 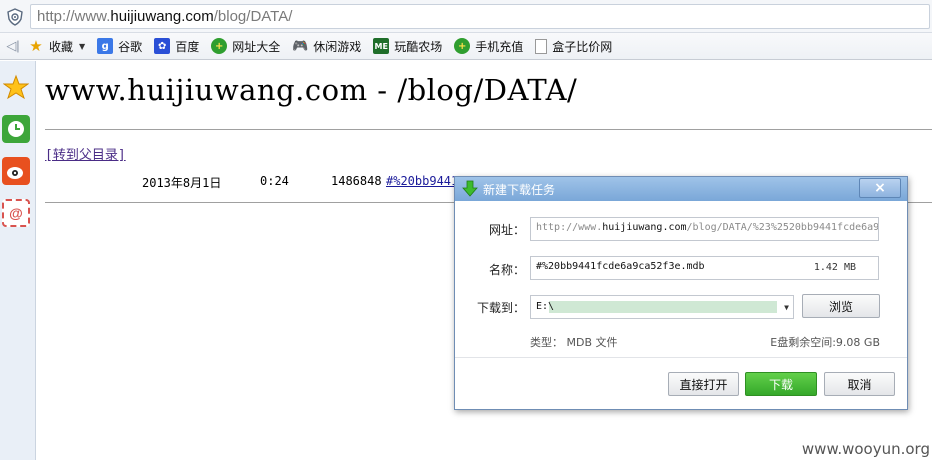 What do you see at coordinates (880, 188) in the screenshot?
I see `close-button: ×` at bounding box center [880, 188].